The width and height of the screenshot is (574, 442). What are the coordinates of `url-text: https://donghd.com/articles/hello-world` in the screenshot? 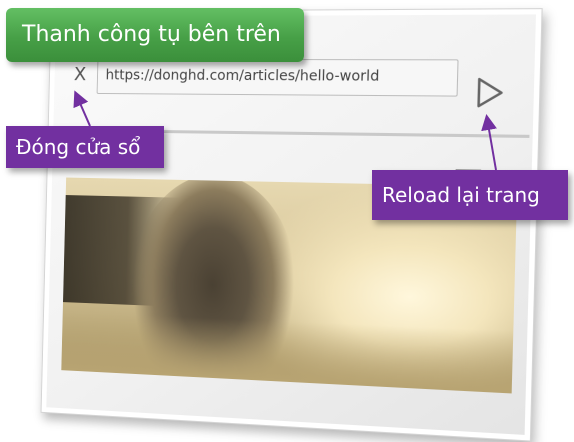 It's located at (242, 76).